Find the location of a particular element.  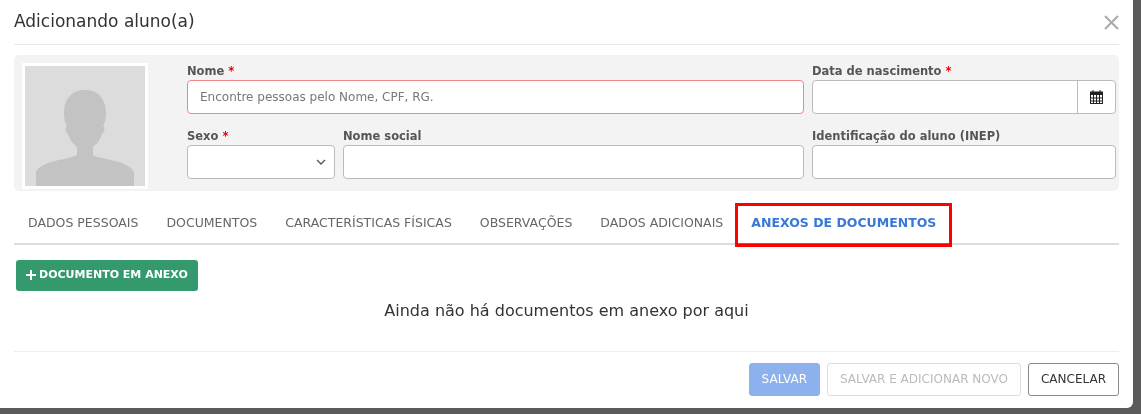

modal-title: Adicionando aluno(a) is located at coordinates (104, 22).